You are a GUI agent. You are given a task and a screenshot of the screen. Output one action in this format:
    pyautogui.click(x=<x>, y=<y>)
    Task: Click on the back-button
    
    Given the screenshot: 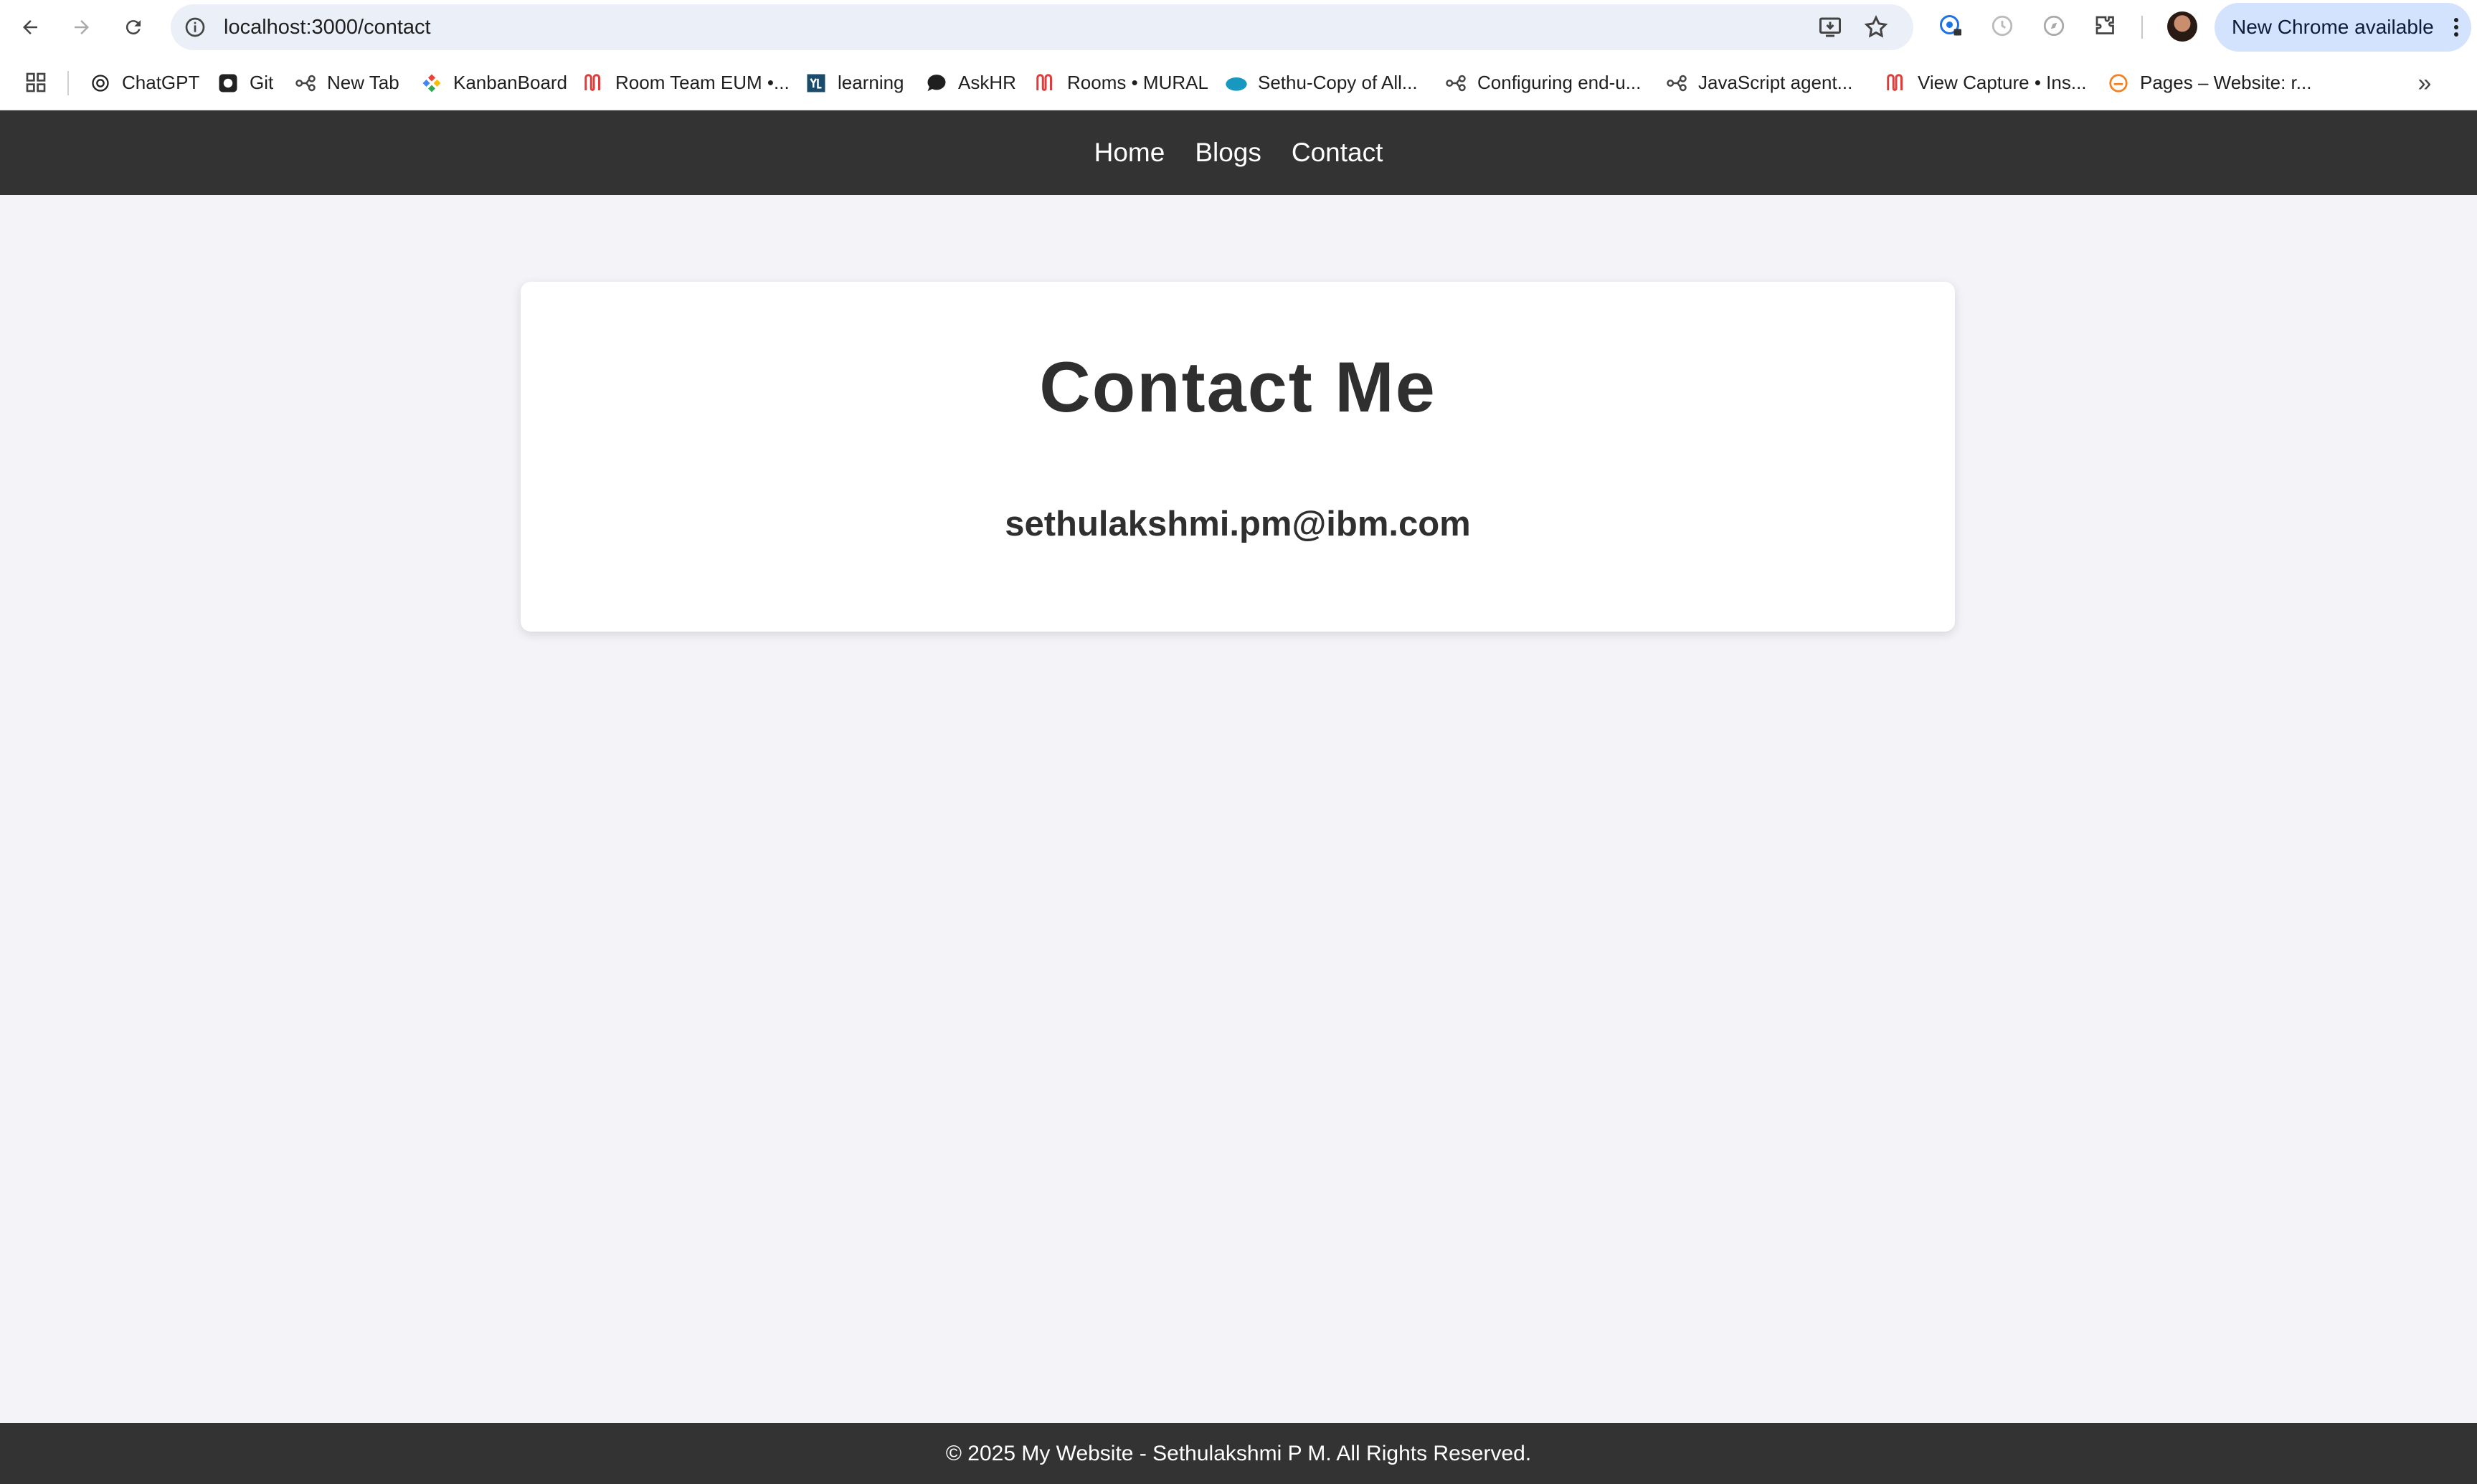 What is the action you would take?
    pyautogui.click(x=30, y=27)
    